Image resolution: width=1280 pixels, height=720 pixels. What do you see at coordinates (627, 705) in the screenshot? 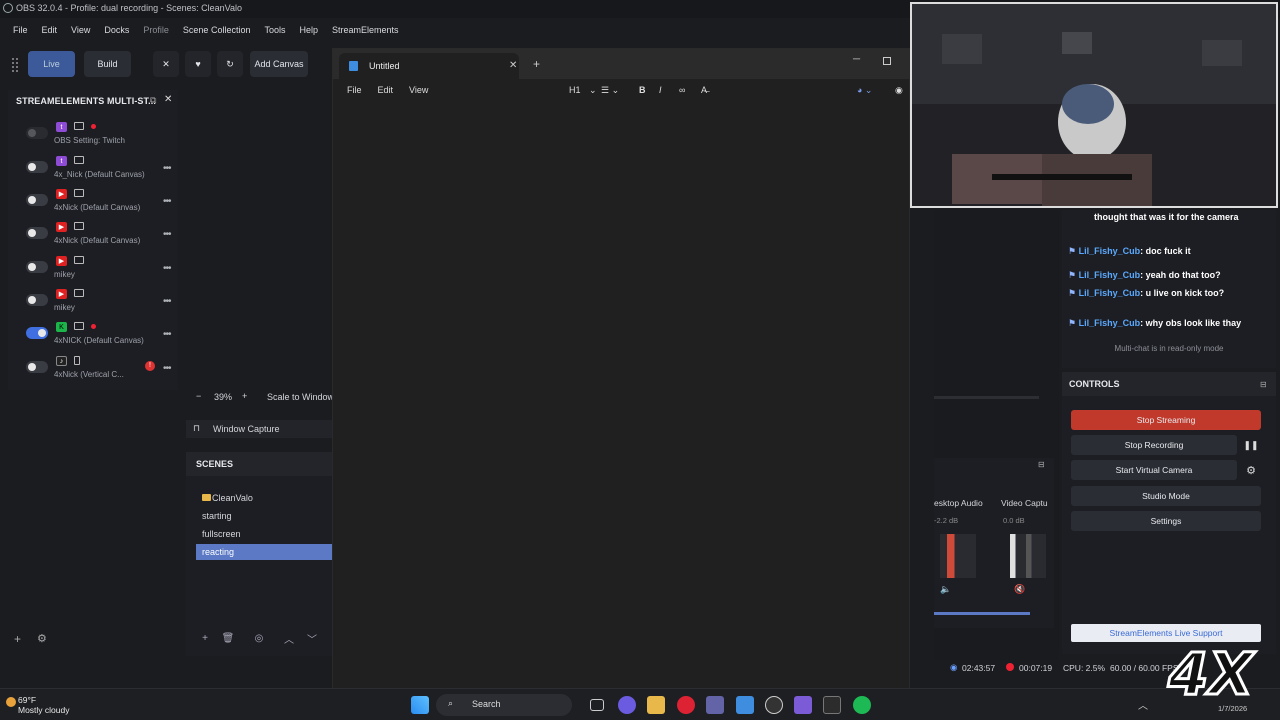
I see `copilot-icon` at bounding box center [627, 705].